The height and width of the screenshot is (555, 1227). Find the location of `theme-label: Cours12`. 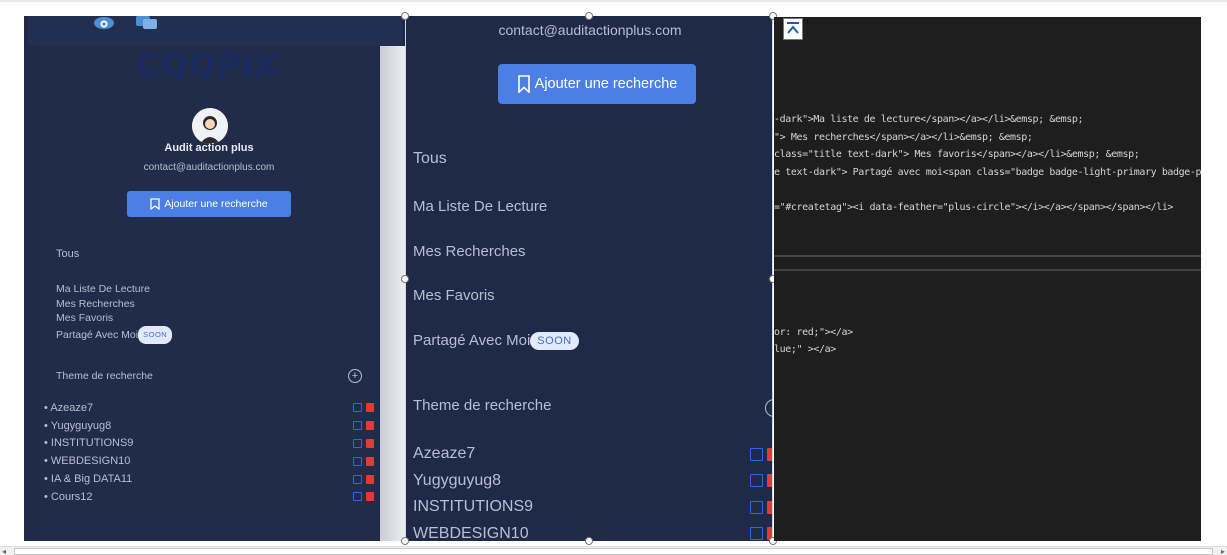

theme-label: Cours12 is located at coordinates (71, 496).